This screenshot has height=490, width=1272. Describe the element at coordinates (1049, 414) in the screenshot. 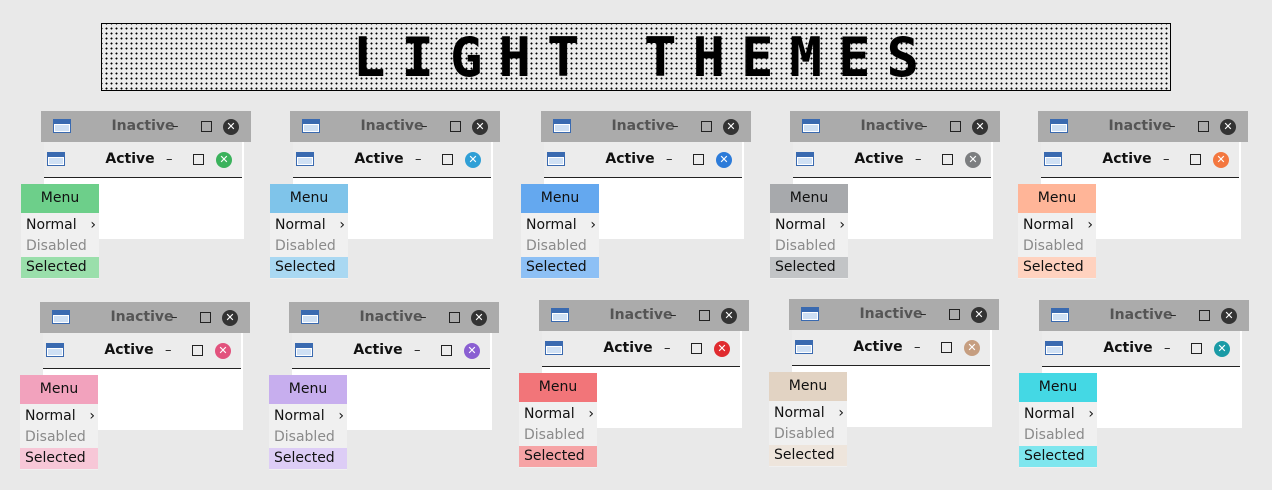

I see `menu-item-normal-label: Normal` at that location.